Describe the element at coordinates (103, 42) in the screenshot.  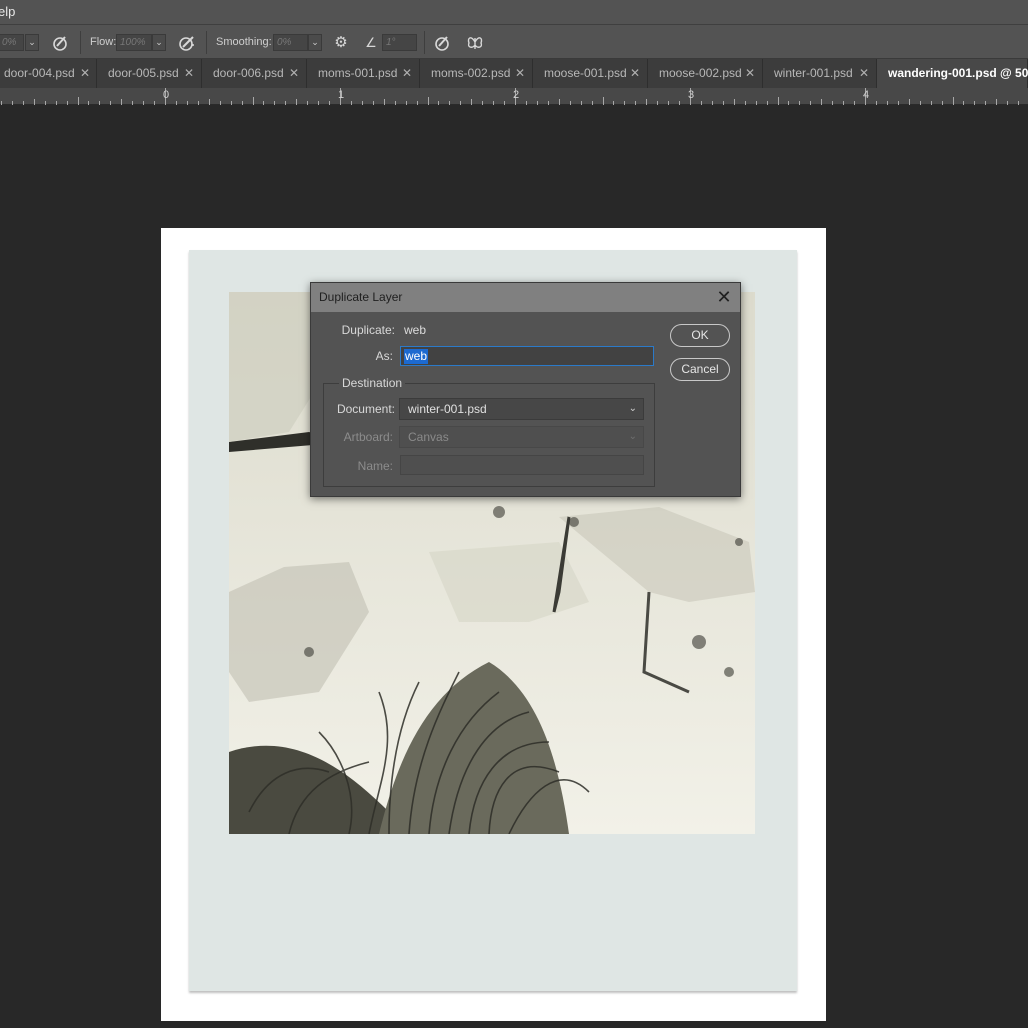
I see `flow-label: Flow:` at that location.